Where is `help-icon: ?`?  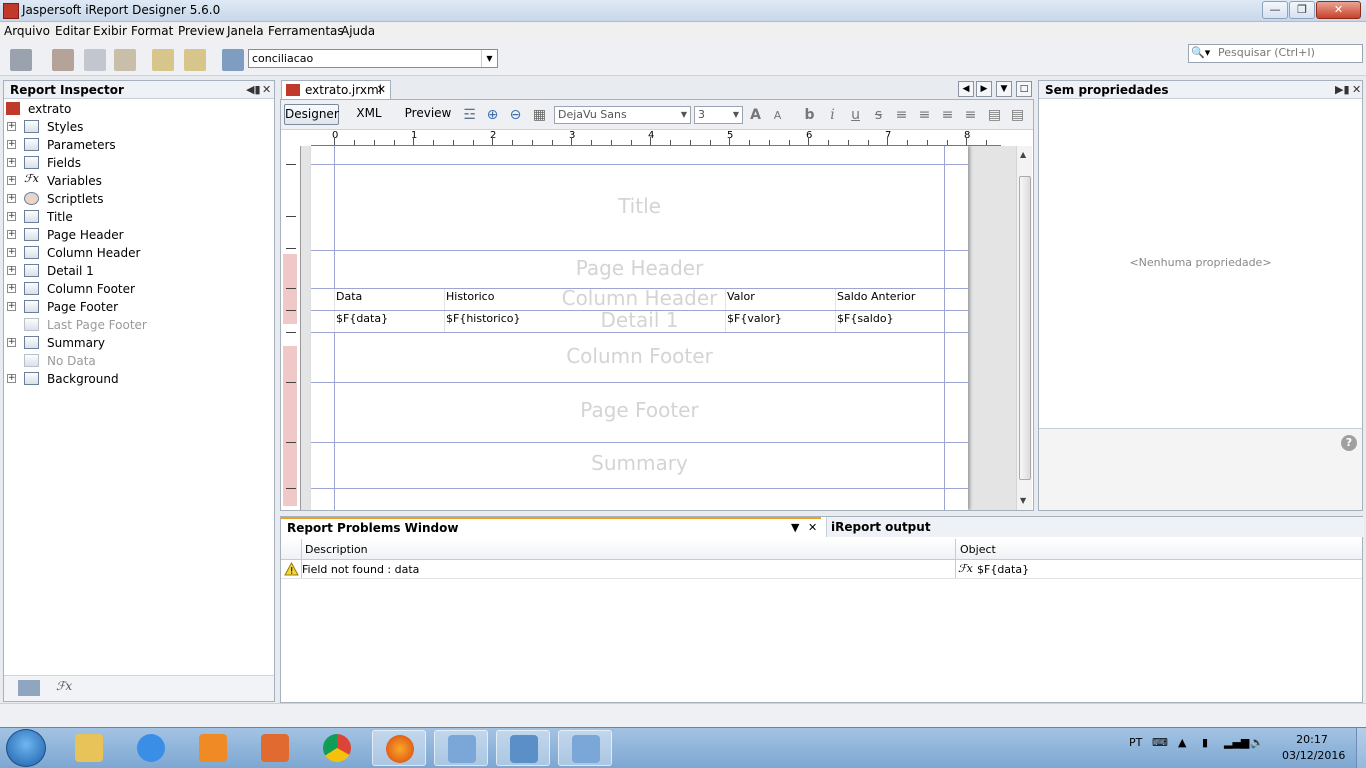
help-icon: ? is located at coordinates (1349, 443).